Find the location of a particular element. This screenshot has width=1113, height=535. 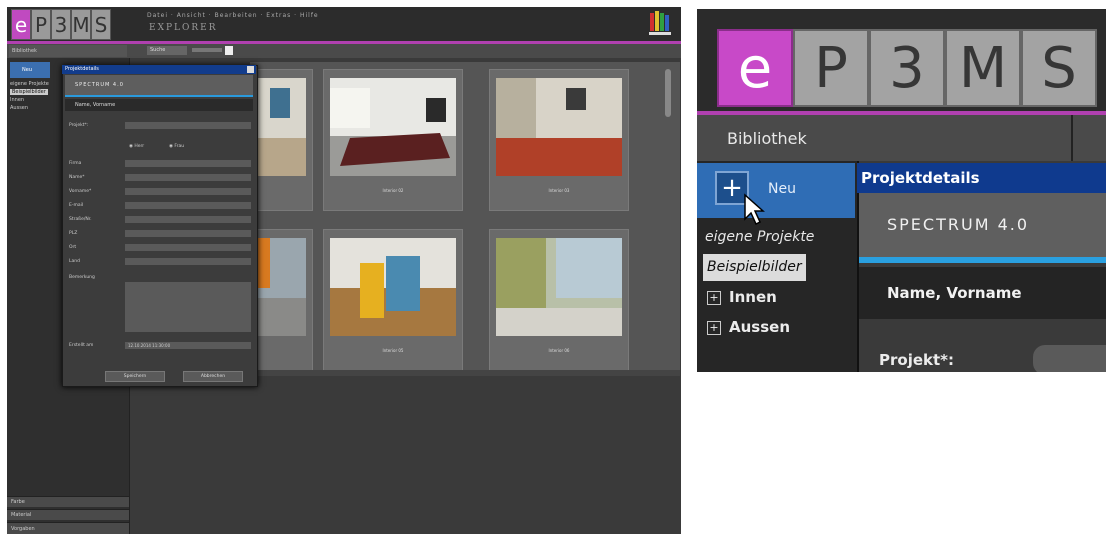

view-toggle-icon is located at coordinates (229, 50).